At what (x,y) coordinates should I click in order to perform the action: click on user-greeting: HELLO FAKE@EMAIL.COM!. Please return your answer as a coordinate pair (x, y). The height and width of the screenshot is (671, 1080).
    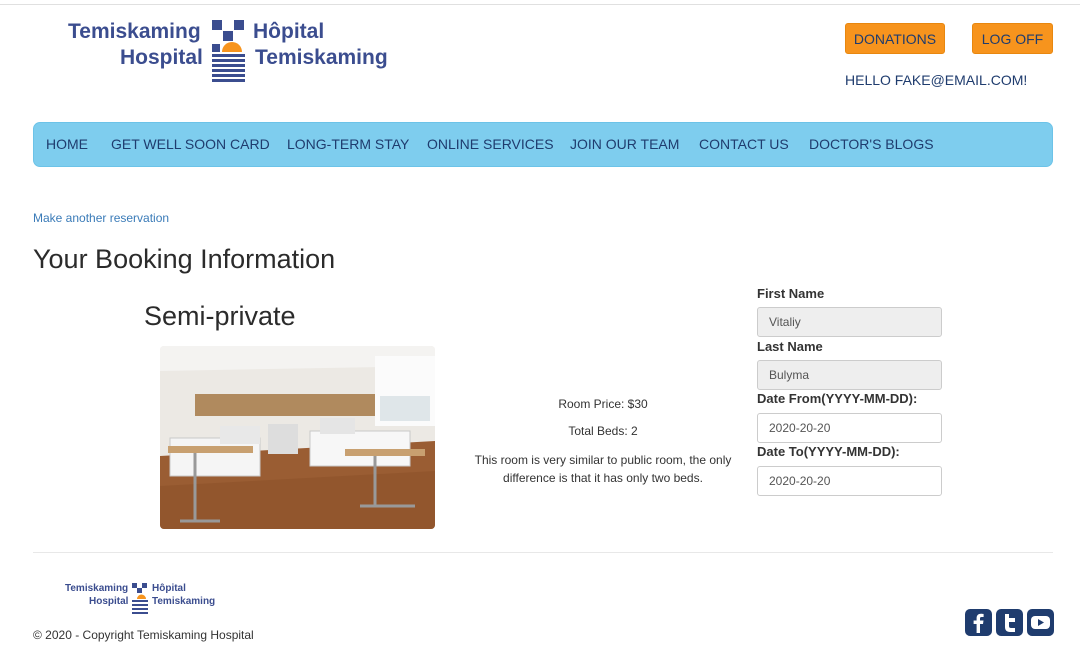
    Looking at the image, I should click on (936, 80).